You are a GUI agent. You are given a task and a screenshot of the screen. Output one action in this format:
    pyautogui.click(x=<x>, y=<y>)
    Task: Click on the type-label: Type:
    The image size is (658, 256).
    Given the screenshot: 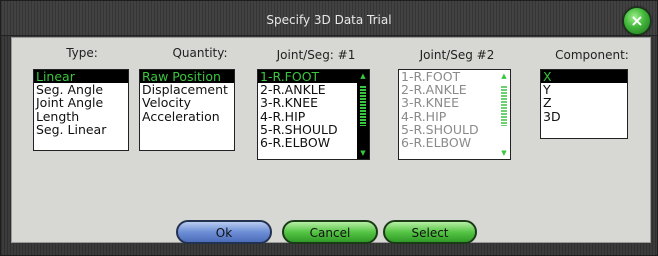 What is the action you would take?
    pyautogui.click(x=82, y=53)
    